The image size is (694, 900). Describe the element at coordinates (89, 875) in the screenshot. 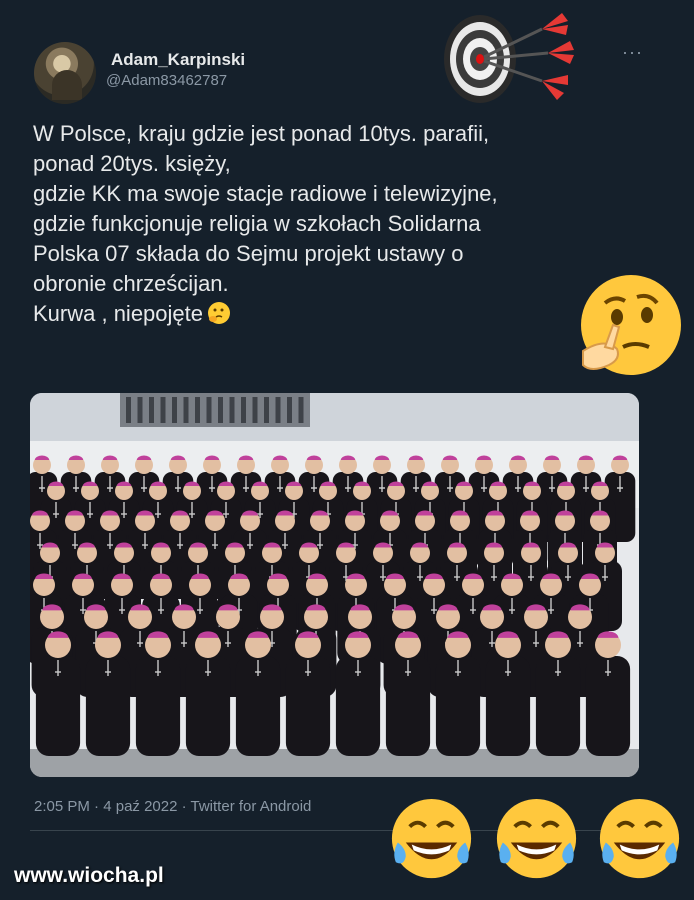

I see `watermark: www.wiocha.pl` at that location.